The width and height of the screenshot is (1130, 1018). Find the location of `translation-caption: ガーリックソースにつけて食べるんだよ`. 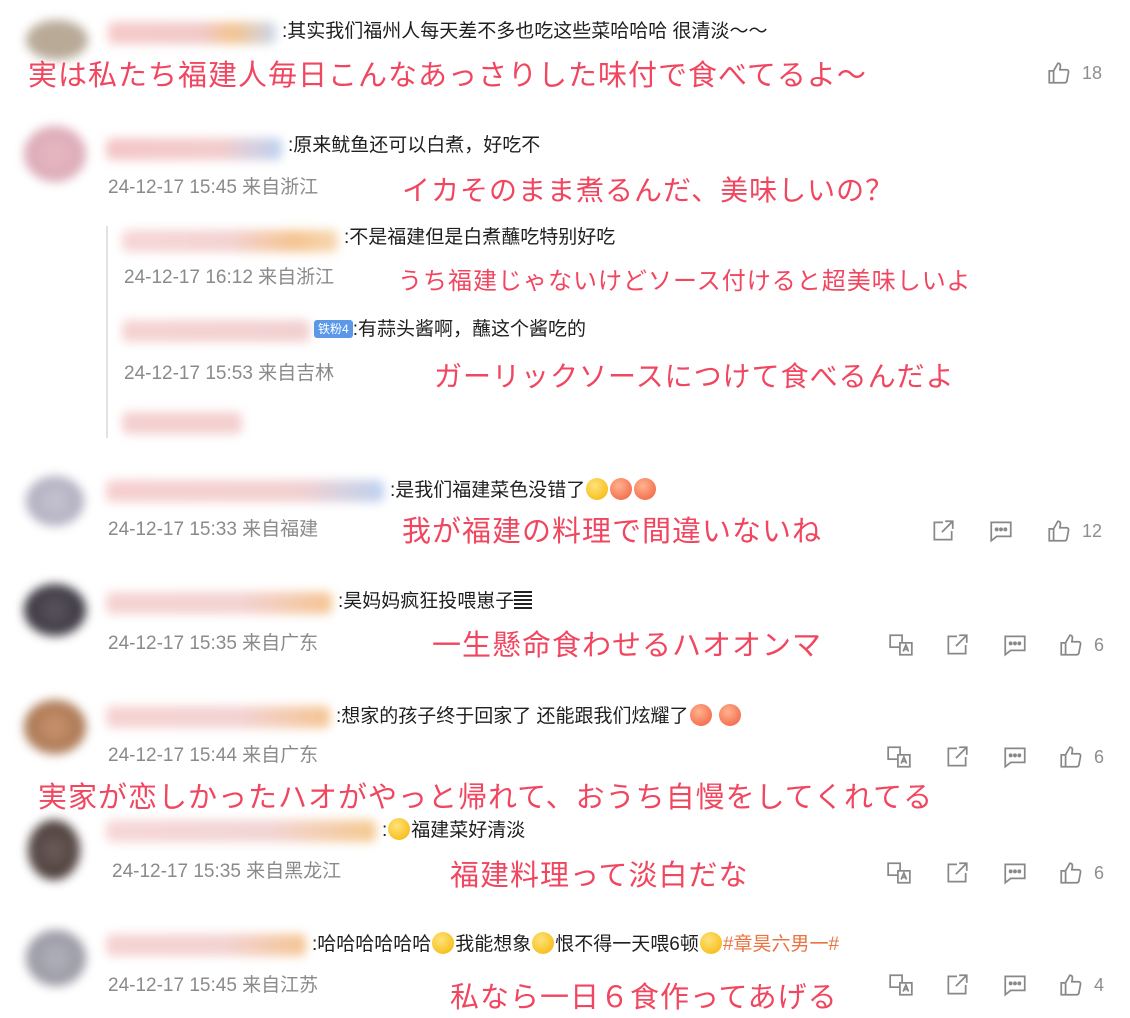

translation-caption: ガーリックソースにつけて食べるんだよ is located at coordinates (694, 376).